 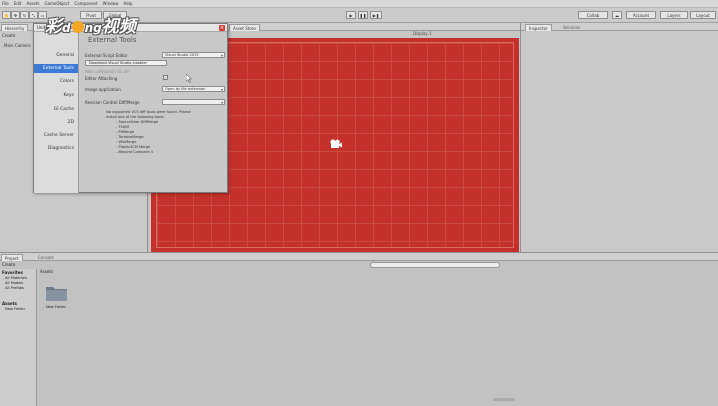 I want to click on sidebar-item-colors: Colors, so click(x=67, y=81).